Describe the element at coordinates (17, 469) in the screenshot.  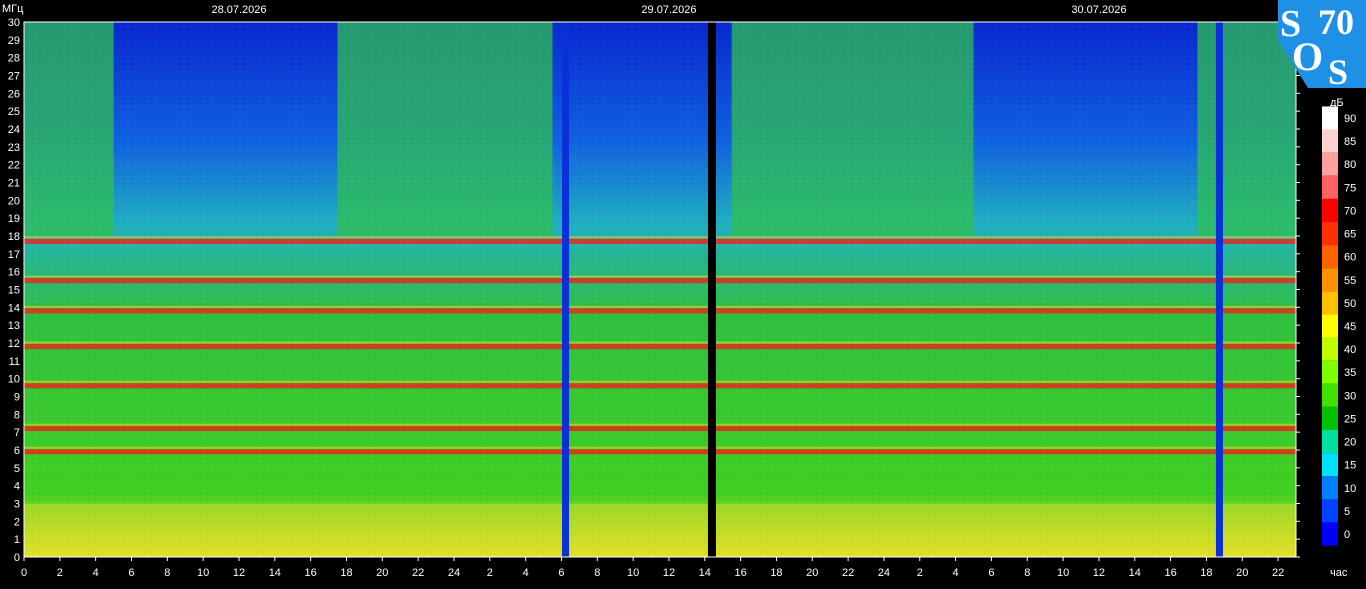
I see `y-tick-label: 5` at that location.